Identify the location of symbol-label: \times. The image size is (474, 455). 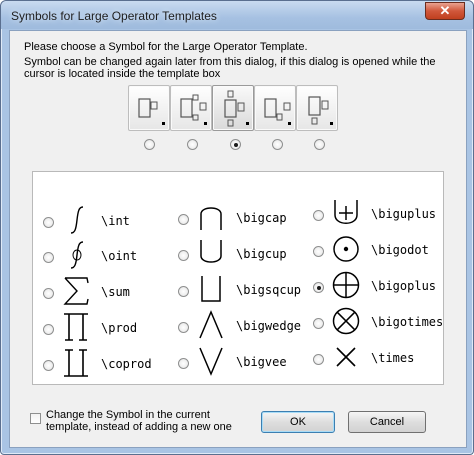
(393, 358).